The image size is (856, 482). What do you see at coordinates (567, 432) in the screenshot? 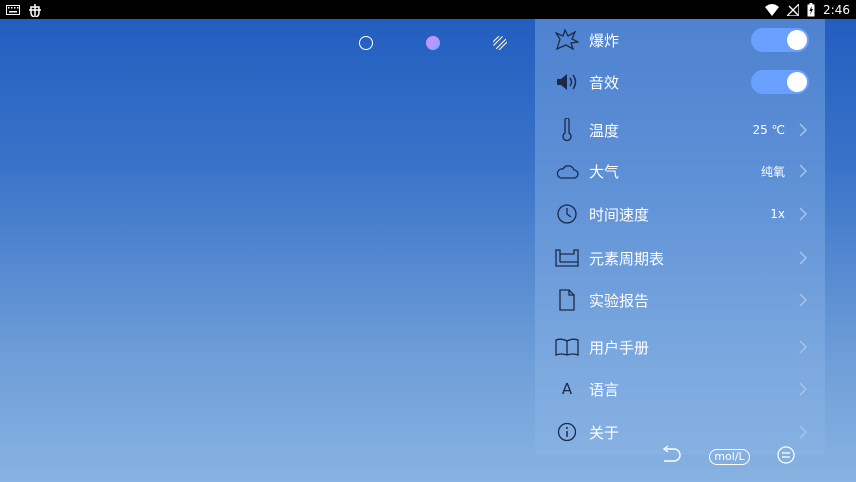
I see `info-icon` at bounding box center [567, 432].